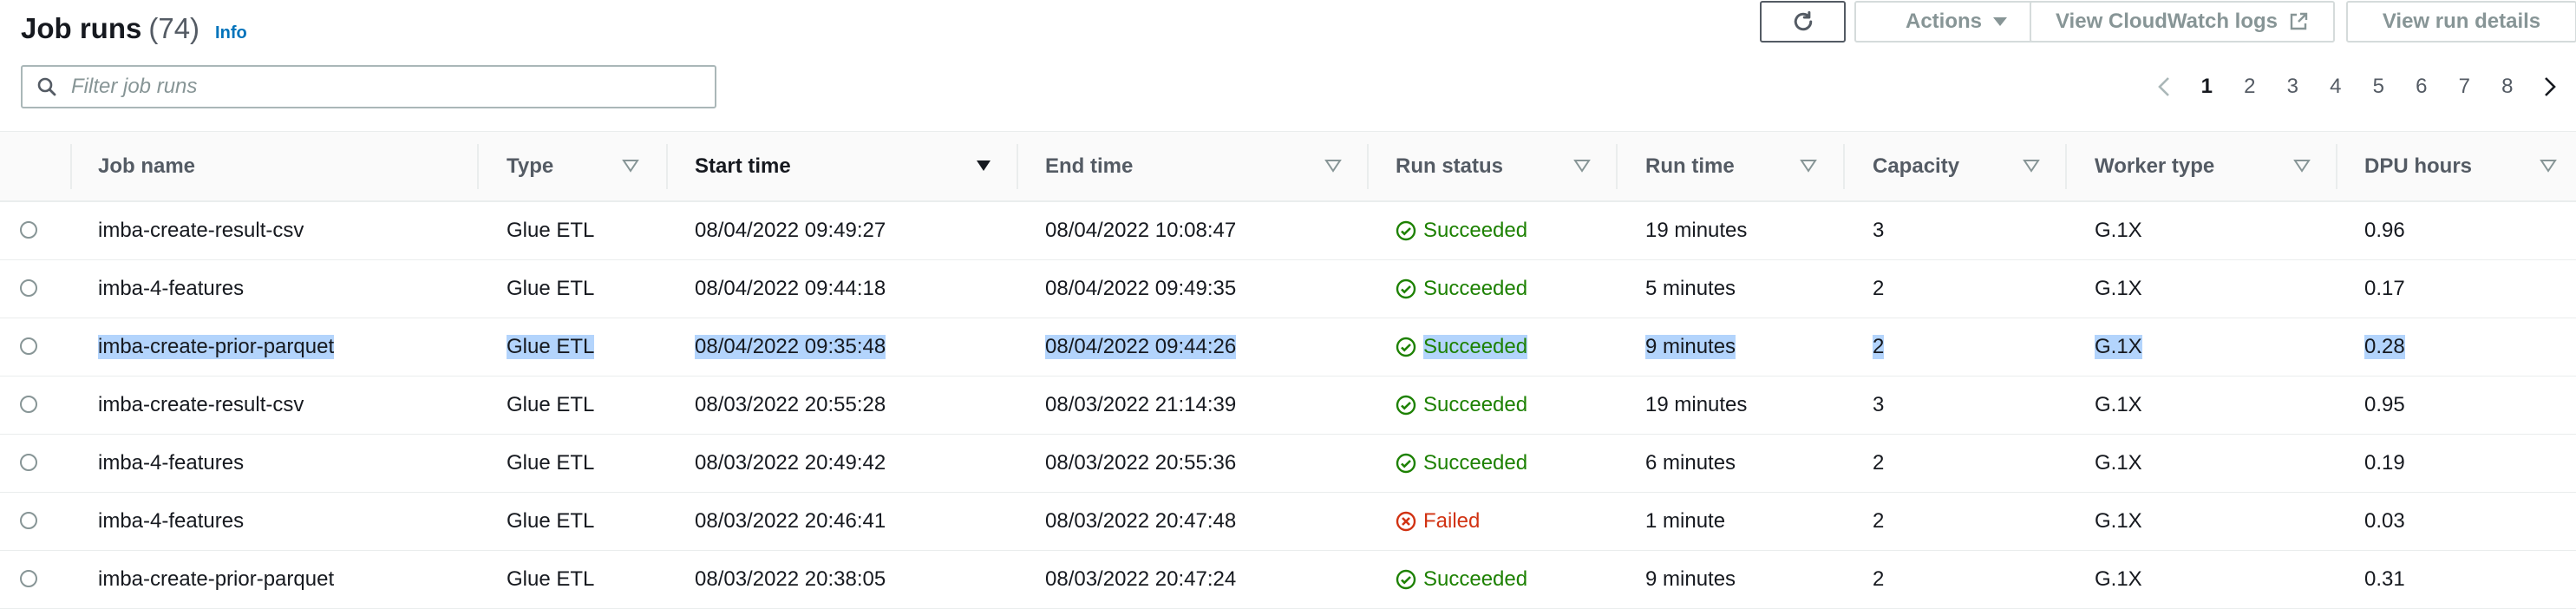  I want to click on page-8: 8, so click(2507, 87).